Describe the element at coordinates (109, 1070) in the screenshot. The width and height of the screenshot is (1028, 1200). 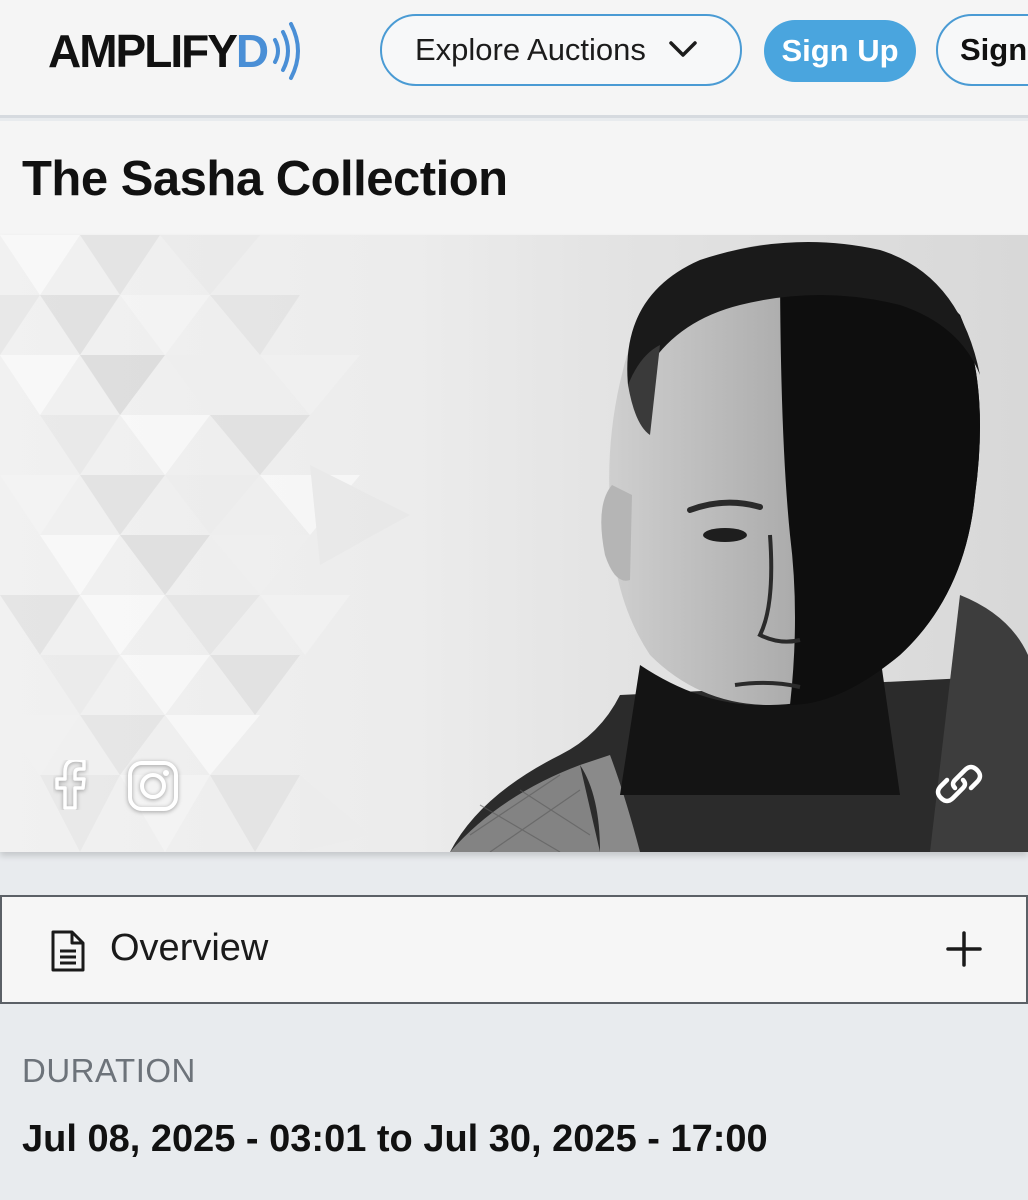
I see `duration-label: DURATION` at that location.